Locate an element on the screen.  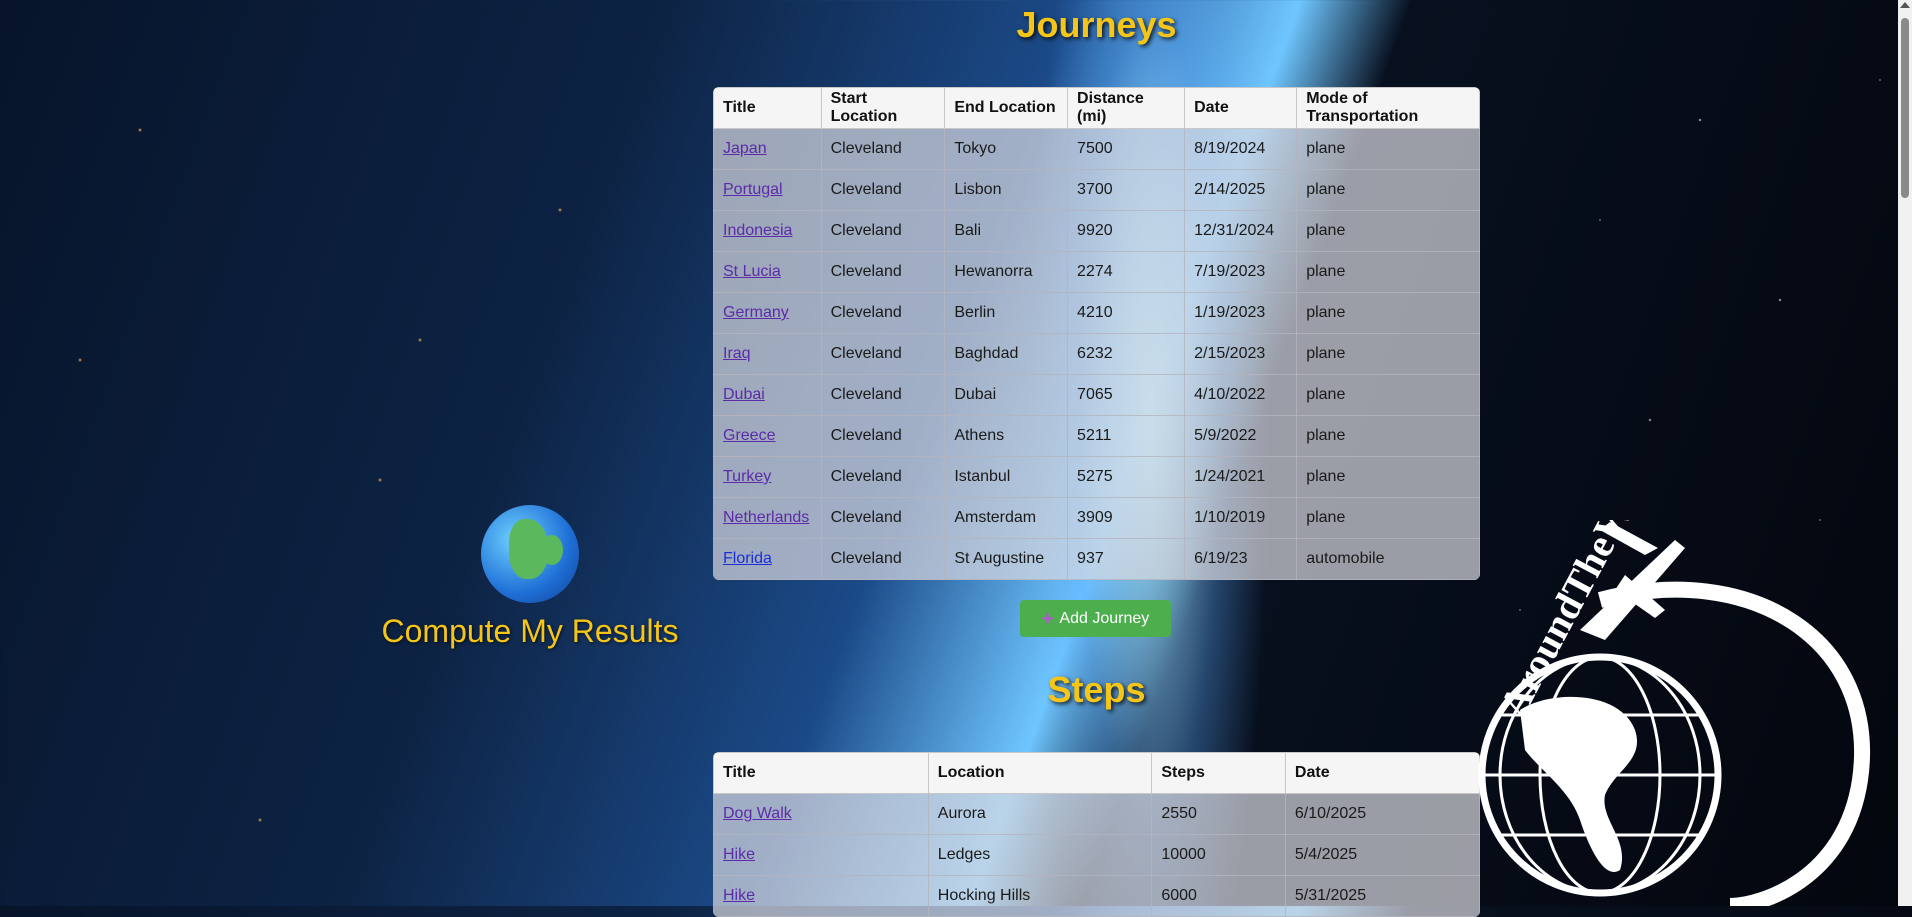
steps-header-row: Title Location Steps Date is located at coordinates (1096, 773).